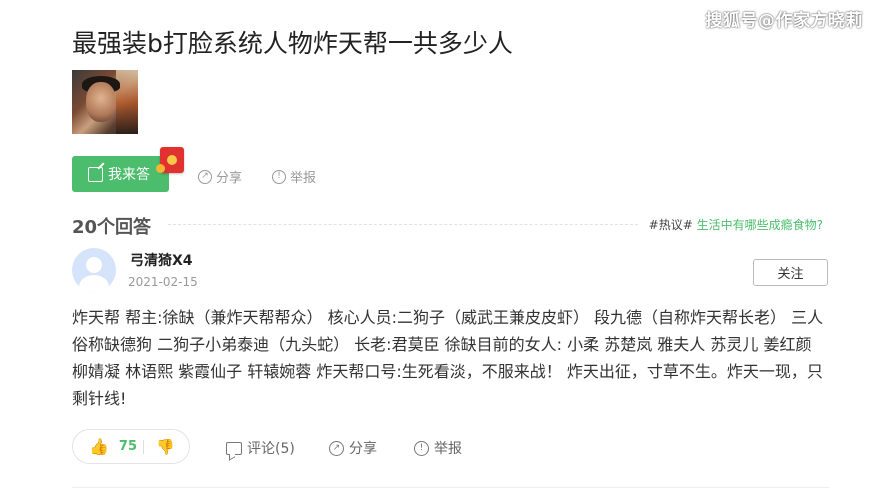  Describe the element at coordinates (99, 446) in the screenshot. I see `thumbs-up-icon: 👍` at that location.